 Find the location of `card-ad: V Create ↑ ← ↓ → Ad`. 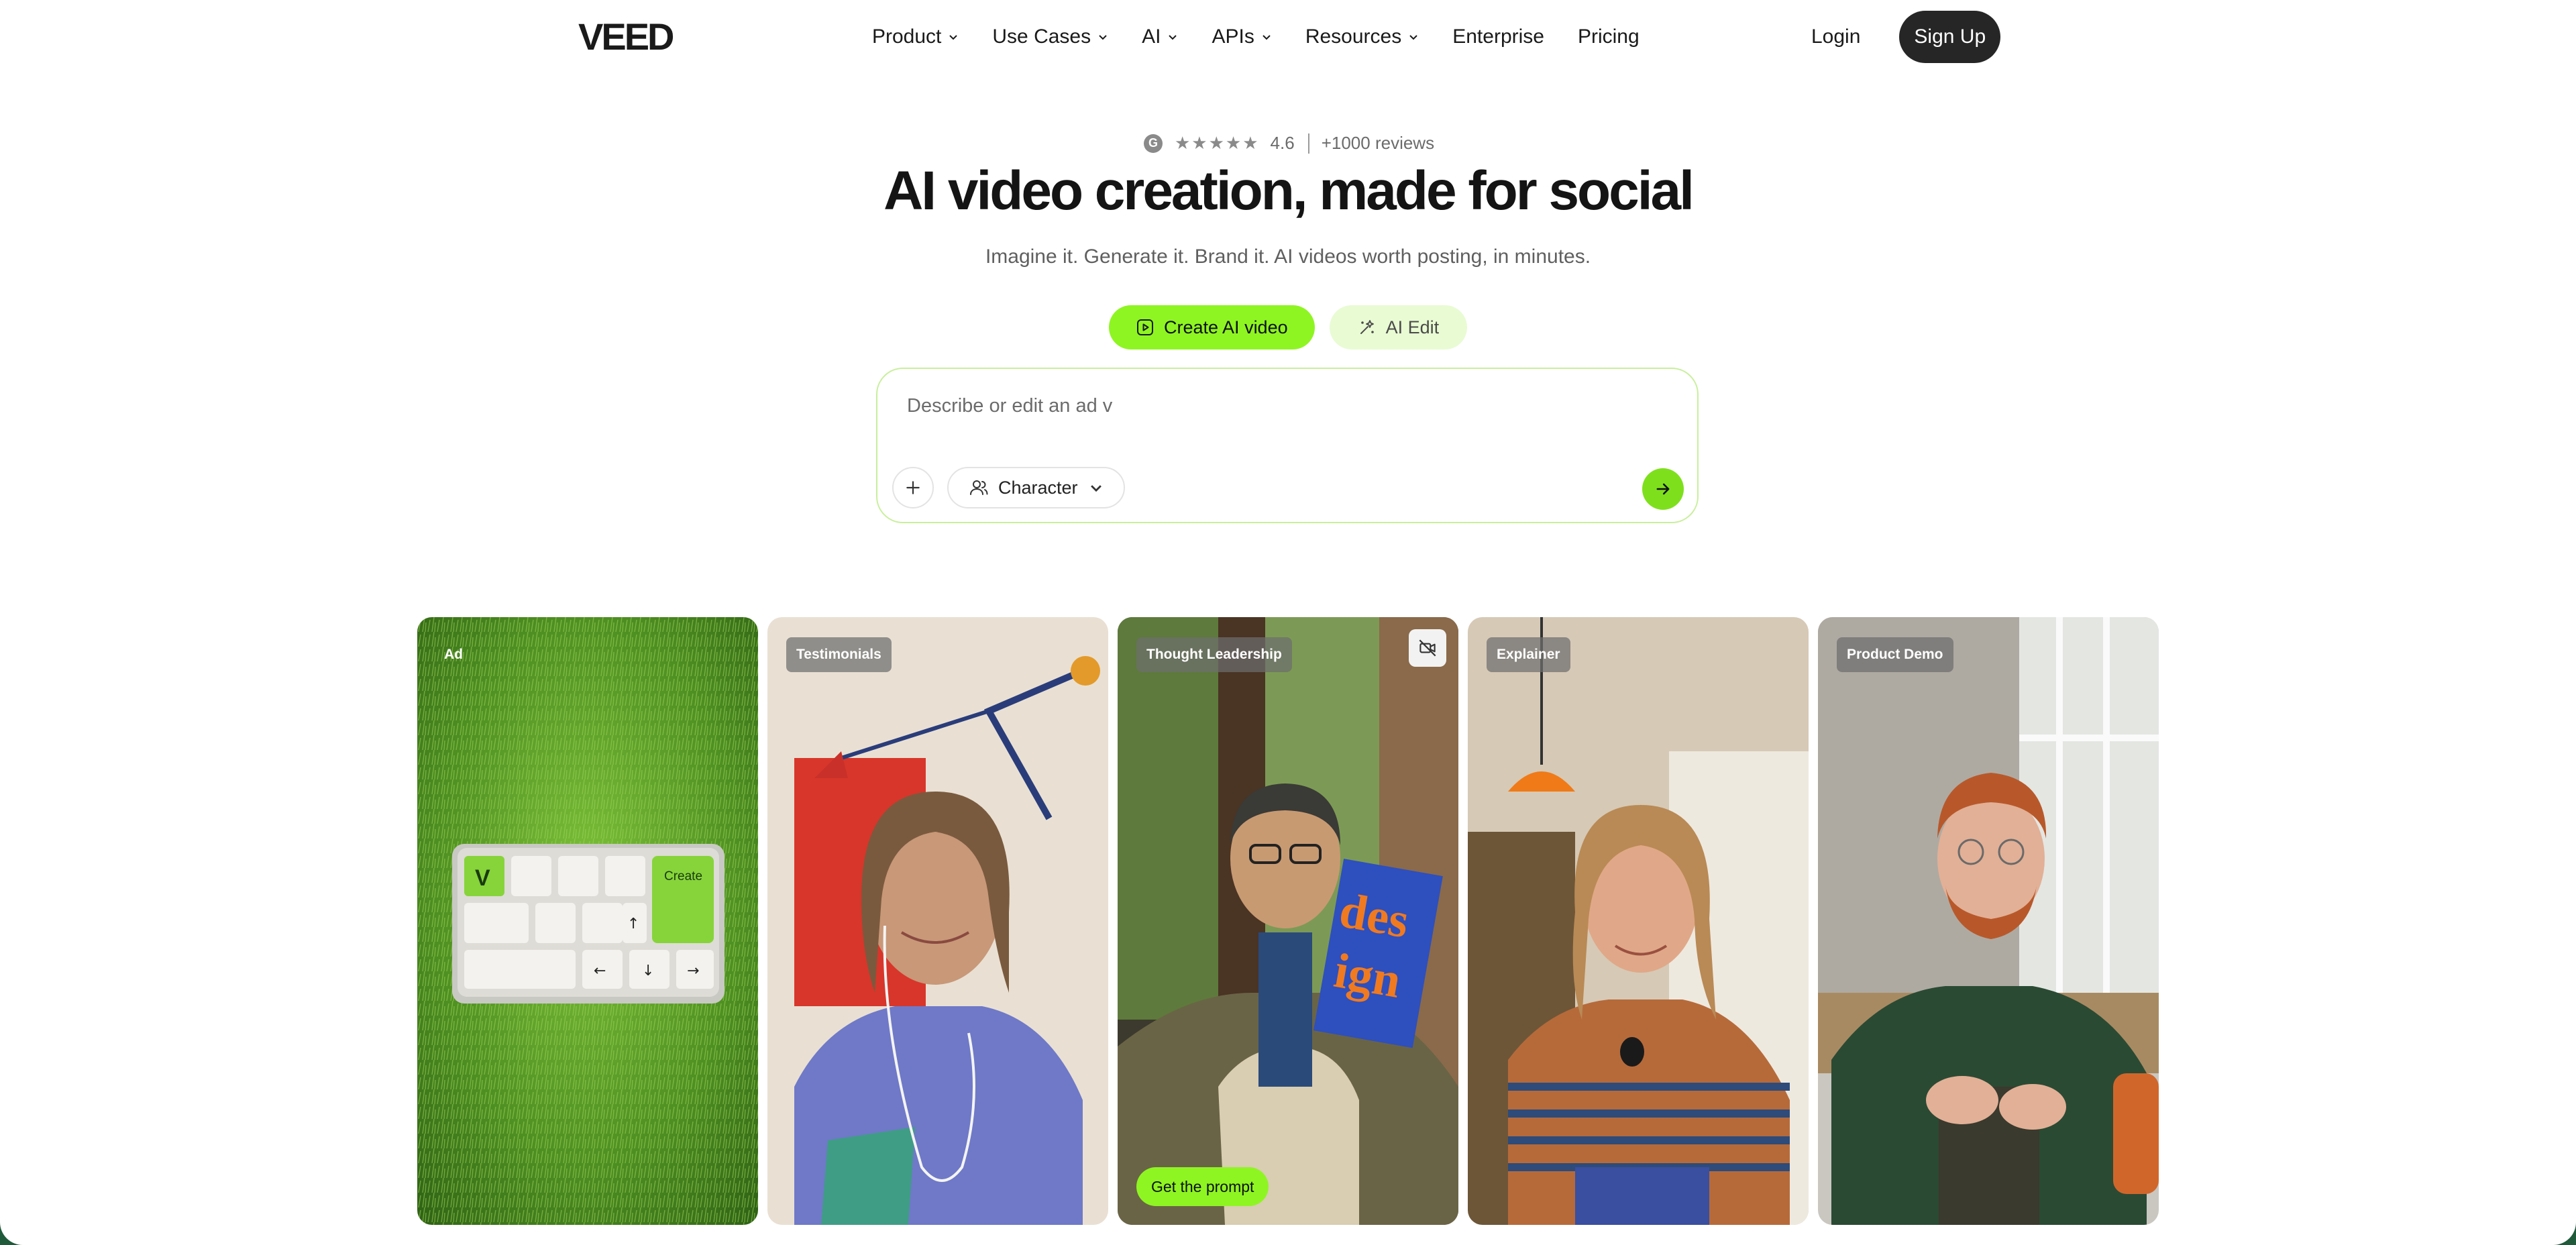

card-ad: V Create ↑ ← ↓ → Ad is located at coordinates (587, 921).